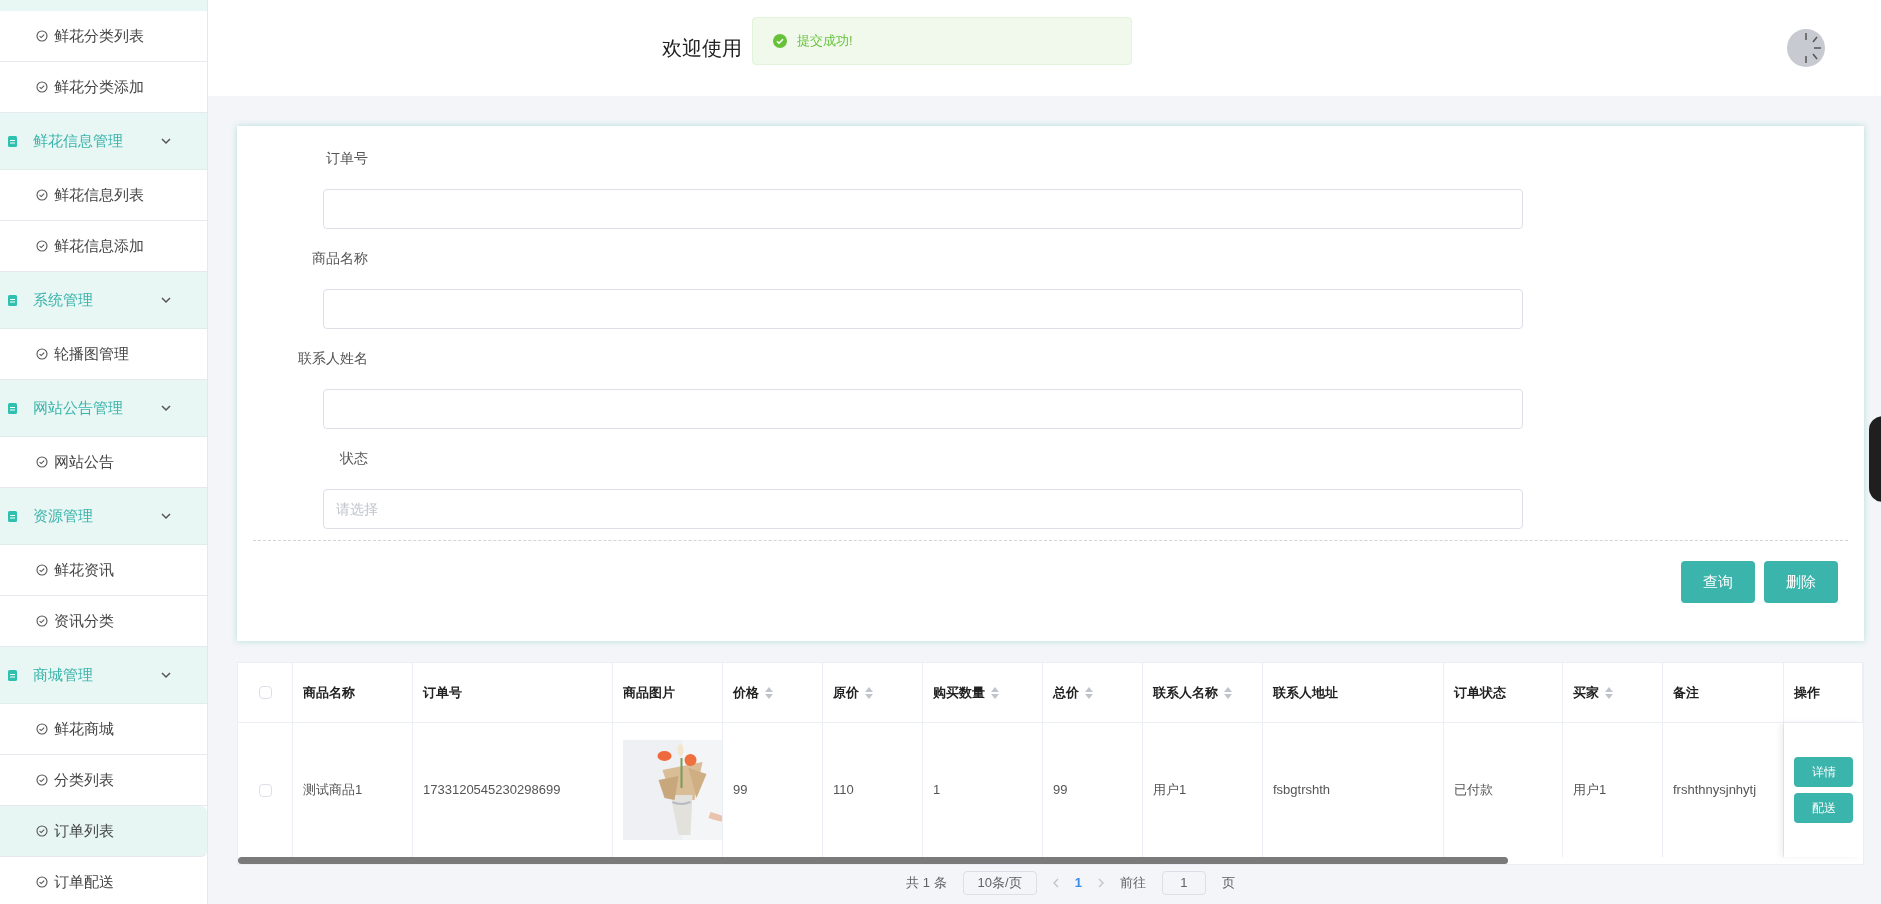 The height and width of the screenshot is (904, 1881). Describe the element at coordinates (926, 883) in the screenshot. I see `total-count: 共 1 条` at that location.